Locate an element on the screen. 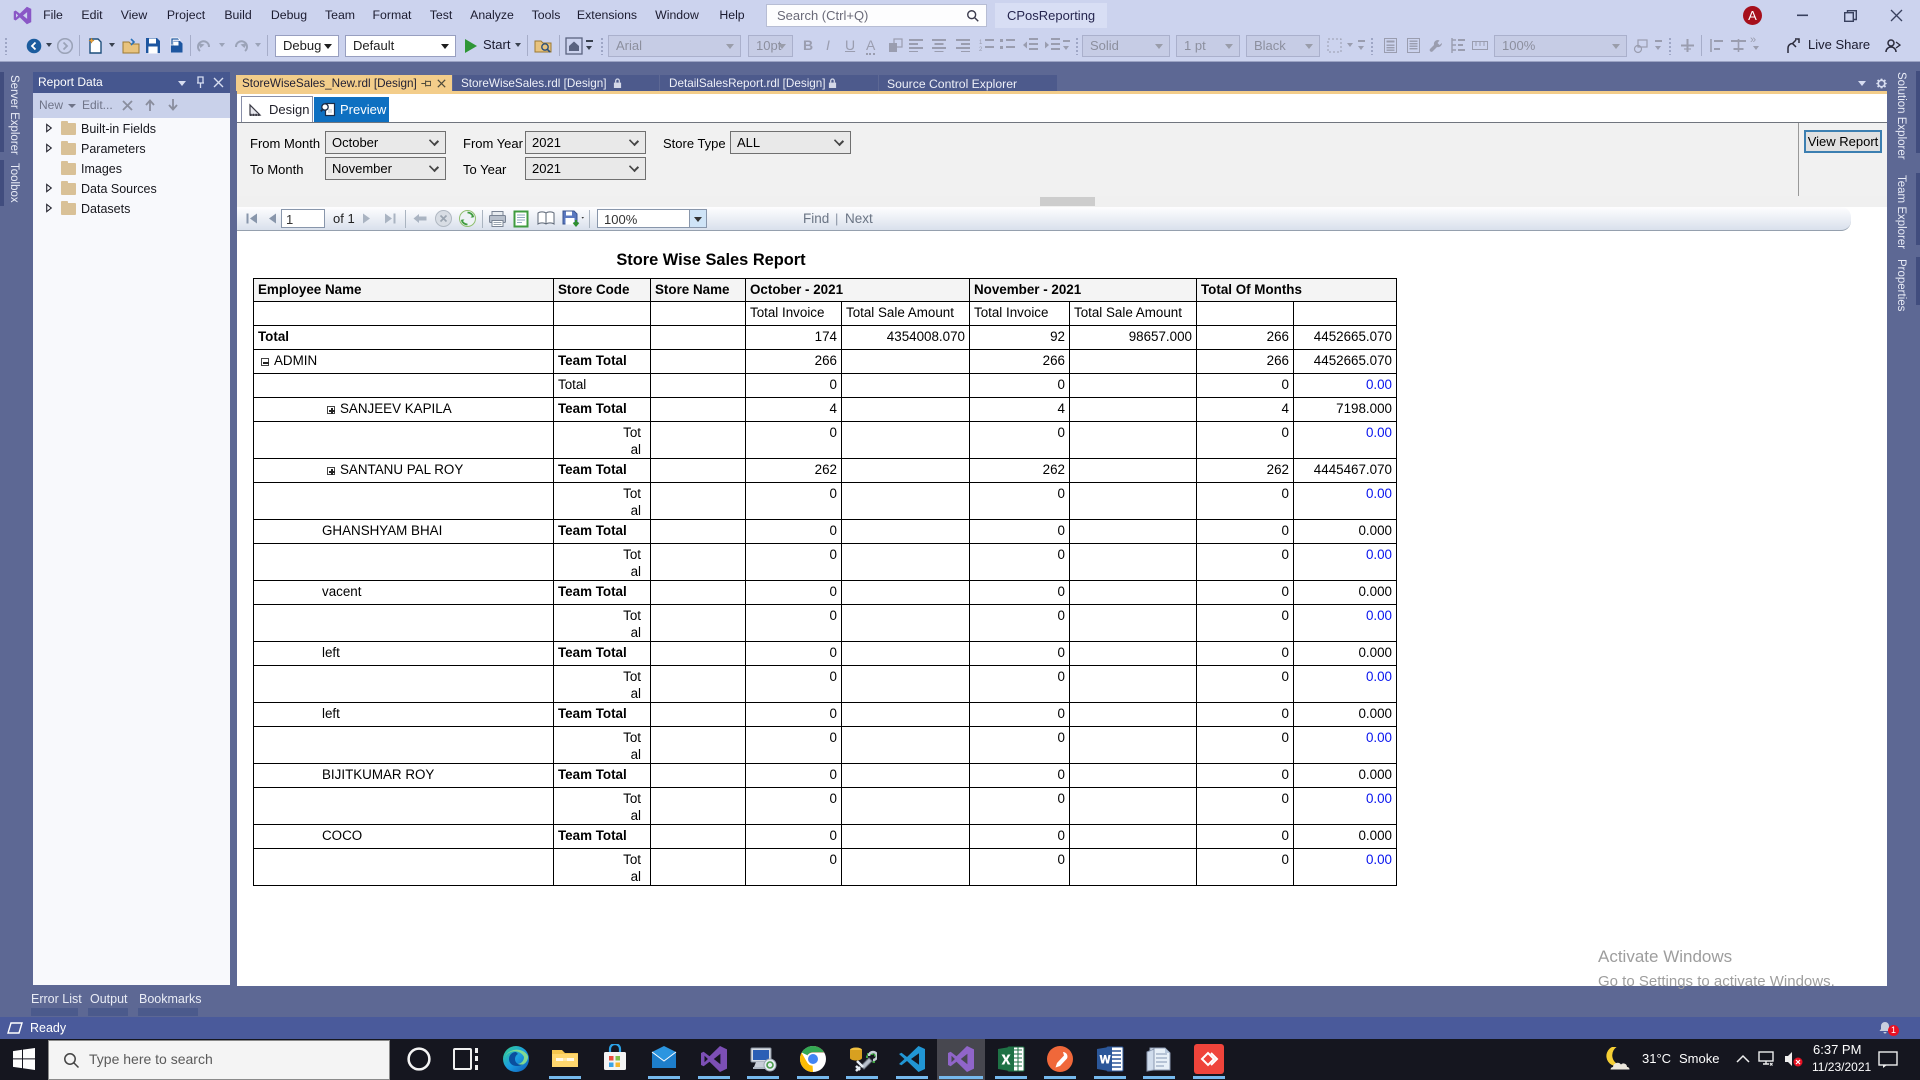 The image size is (1920, 1080). svg-text: 1 is located at coordinates (981, 43).